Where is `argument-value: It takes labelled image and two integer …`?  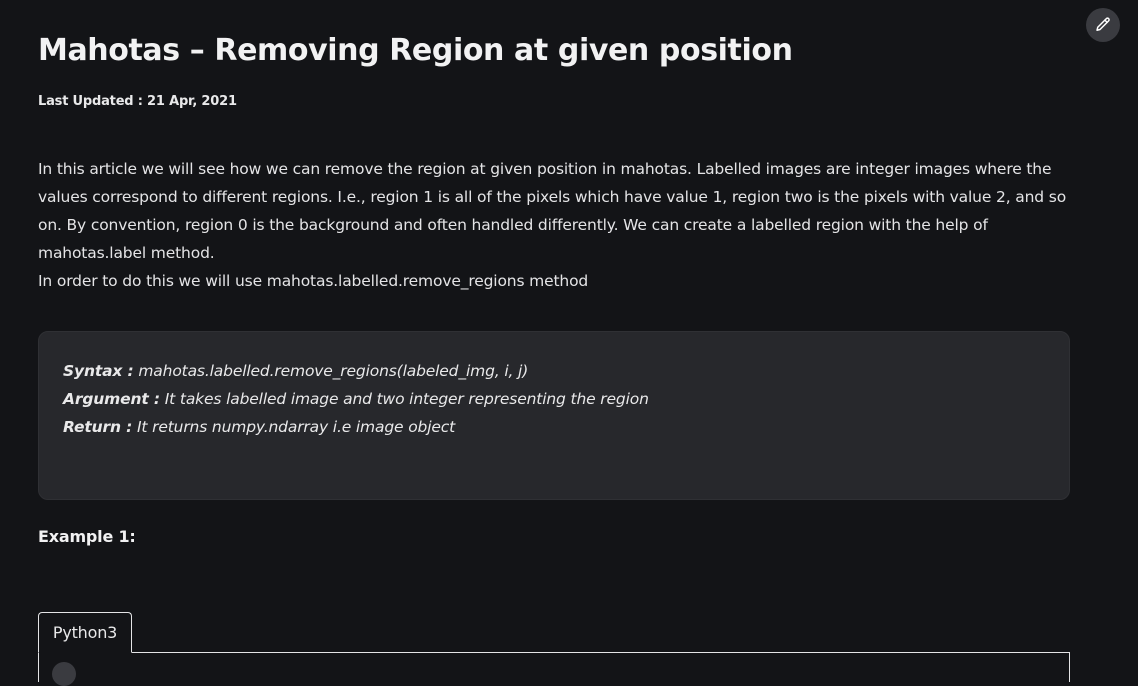
argument-value: It takes labelled image and two integer … is located at coordinates (404, 399).